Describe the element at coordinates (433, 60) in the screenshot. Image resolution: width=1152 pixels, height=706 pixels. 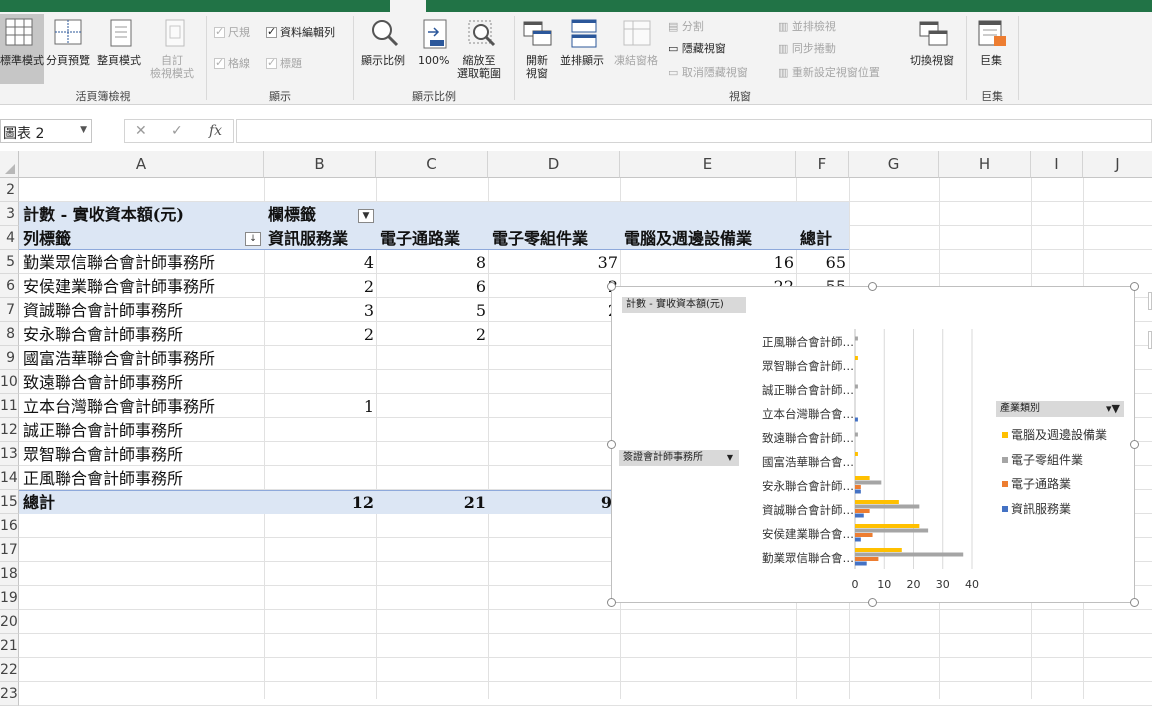
I see `zoom-100-button: 100%` at that location.